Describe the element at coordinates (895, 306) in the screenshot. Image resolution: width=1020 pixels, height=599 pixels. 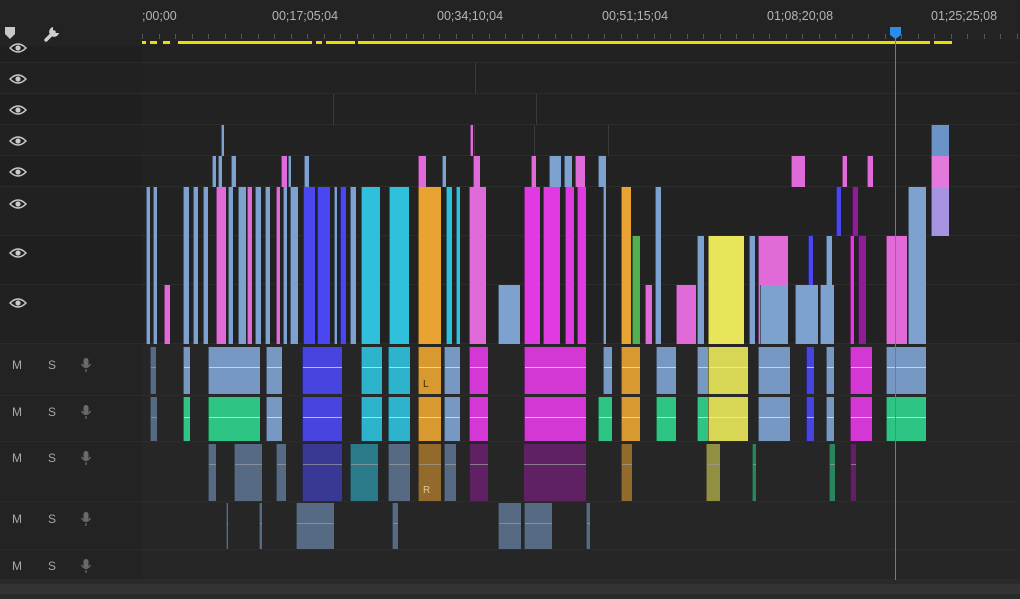
I see `playhead-line` at that location.